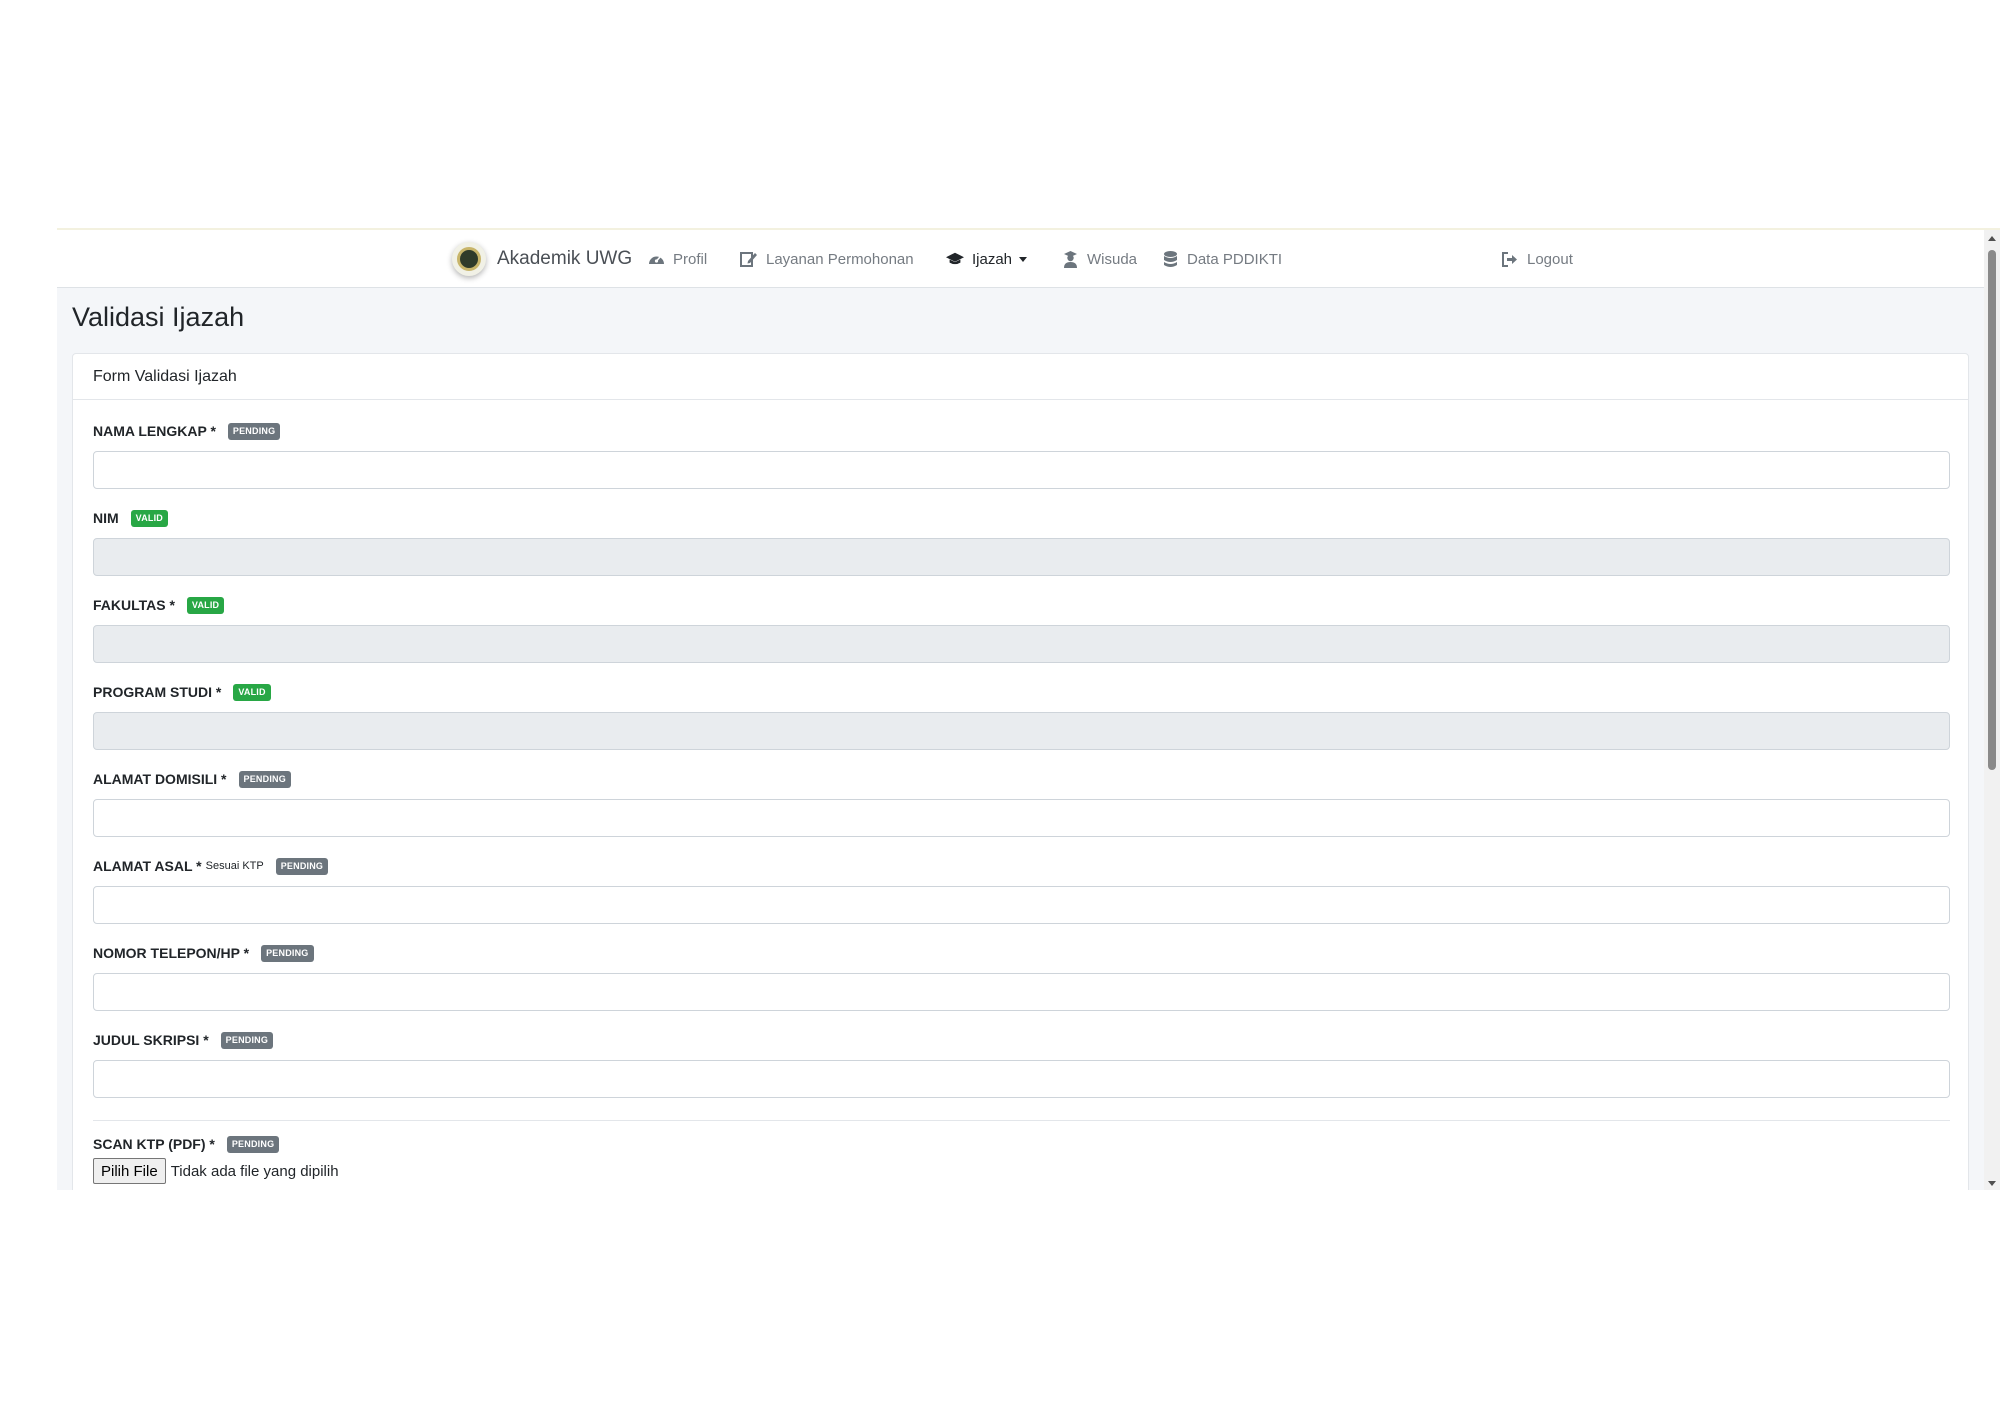 This screenshot has height=1414, width=2000. I want to click on section-divider, so click(1021, 1120).